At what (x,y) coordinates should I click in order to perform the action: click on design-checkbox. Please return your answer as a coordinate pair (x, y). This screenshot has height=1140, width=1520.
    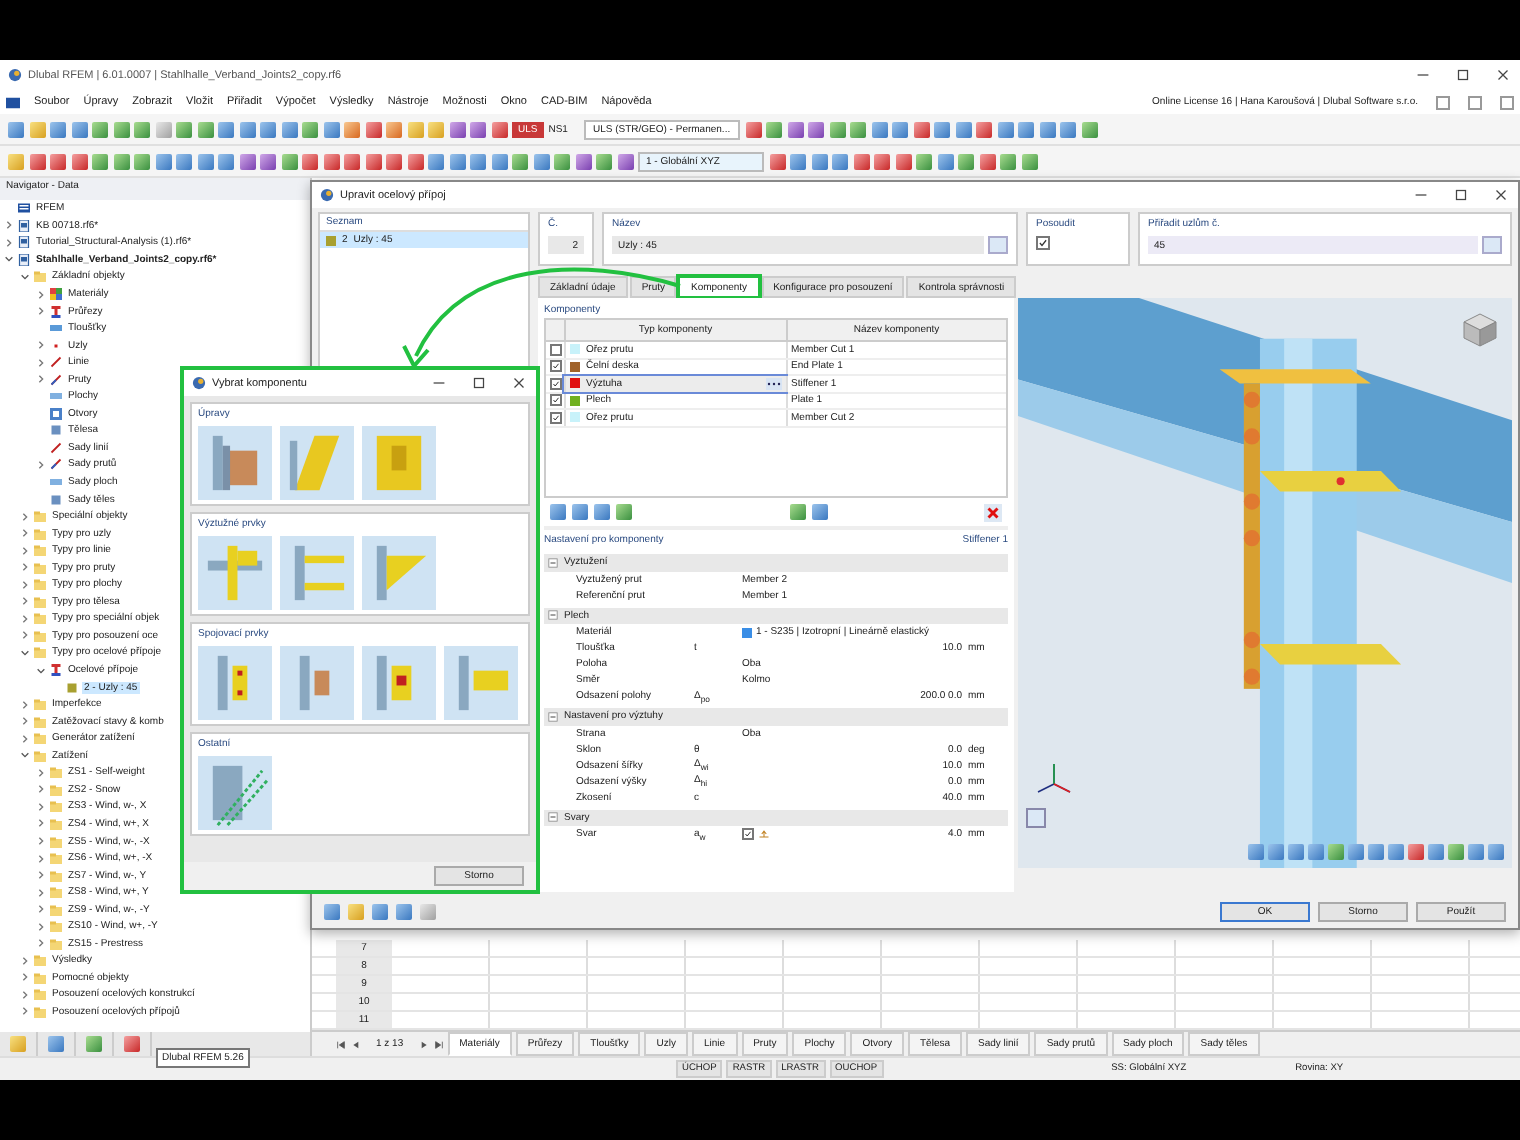
    Looking at the image, I should click on (1043, 243).